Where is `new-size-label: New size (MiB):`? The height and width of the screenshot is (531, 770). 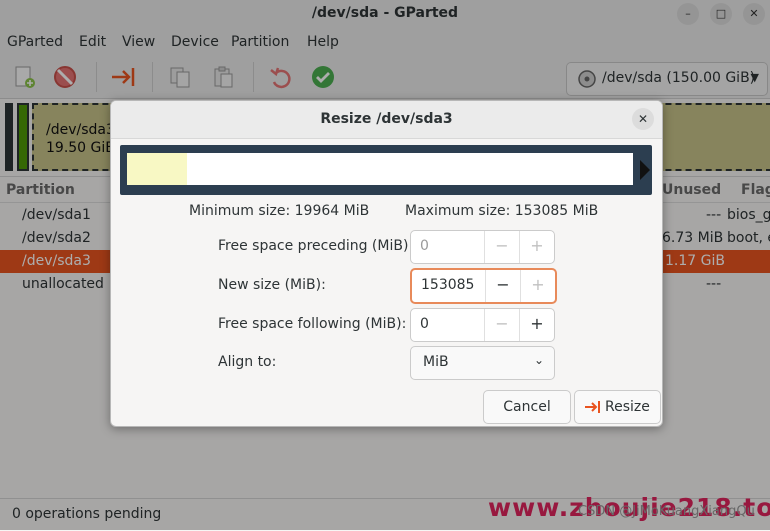 new-size-label: New size (MiB): is located at coordinates (272, 285).